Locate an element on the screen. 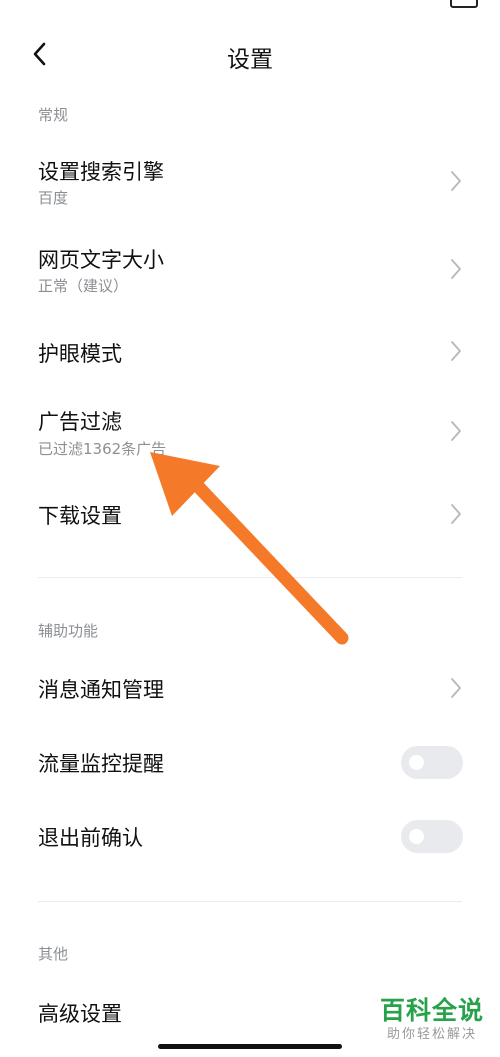 The image size is (500, 1057). setting-font-size: 网页文字大小 正常（建议） is located at coordinates (250, 270).